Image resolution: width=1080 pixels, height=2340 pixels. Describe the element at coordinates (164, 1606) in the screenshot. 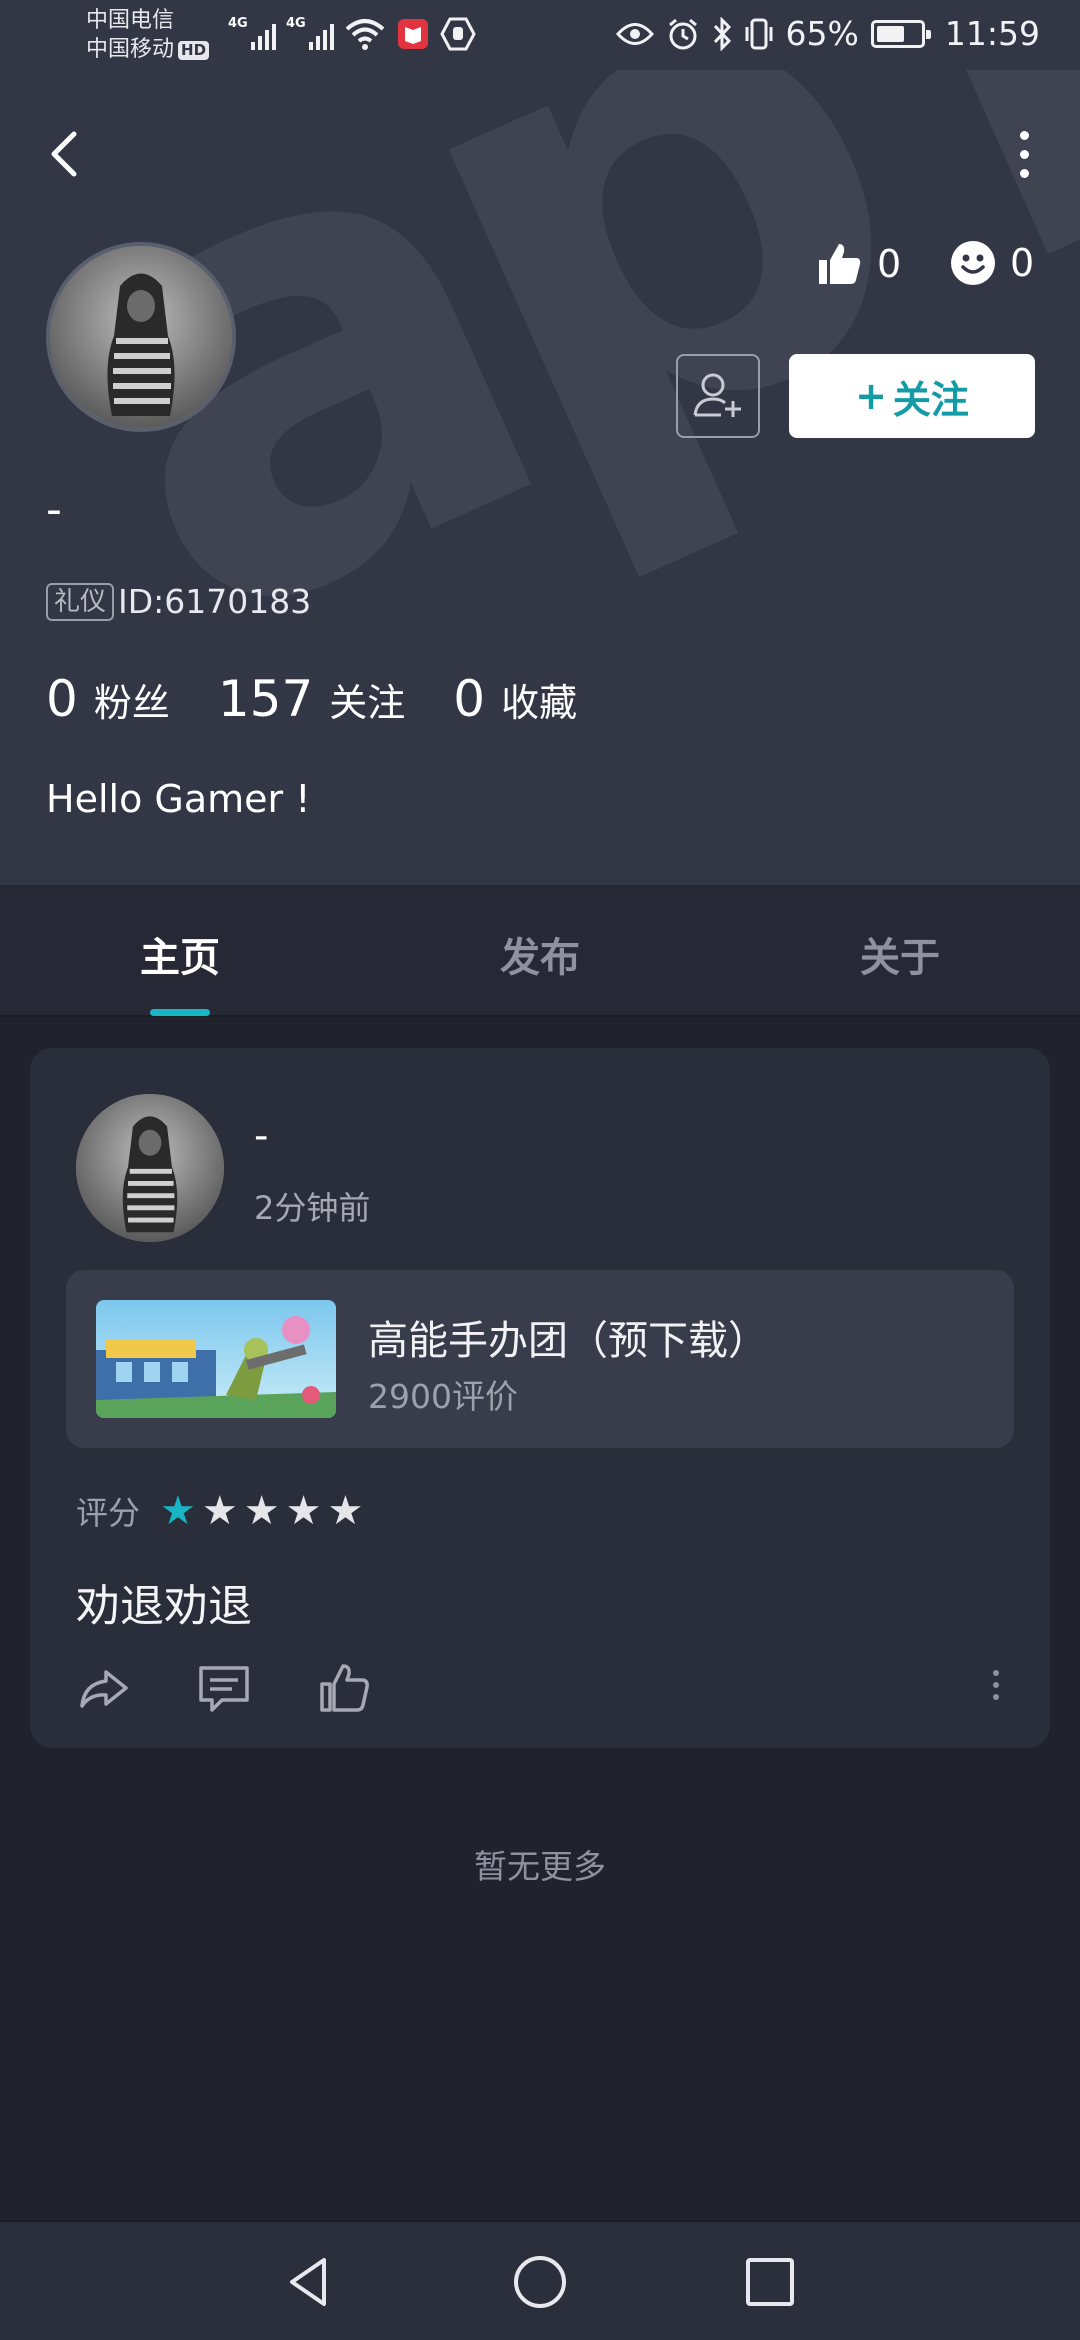

I see `review-text: 劝退劝退` at that location.